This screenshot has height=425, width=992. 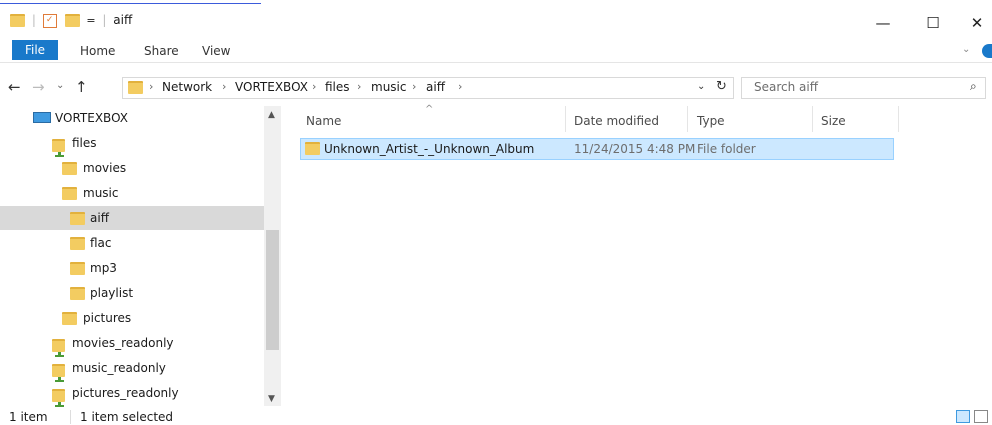 What do you see at coordinates (101, 193) in the screenshot?
I see `nav-item-label: music` at bounding box center [101, 193].